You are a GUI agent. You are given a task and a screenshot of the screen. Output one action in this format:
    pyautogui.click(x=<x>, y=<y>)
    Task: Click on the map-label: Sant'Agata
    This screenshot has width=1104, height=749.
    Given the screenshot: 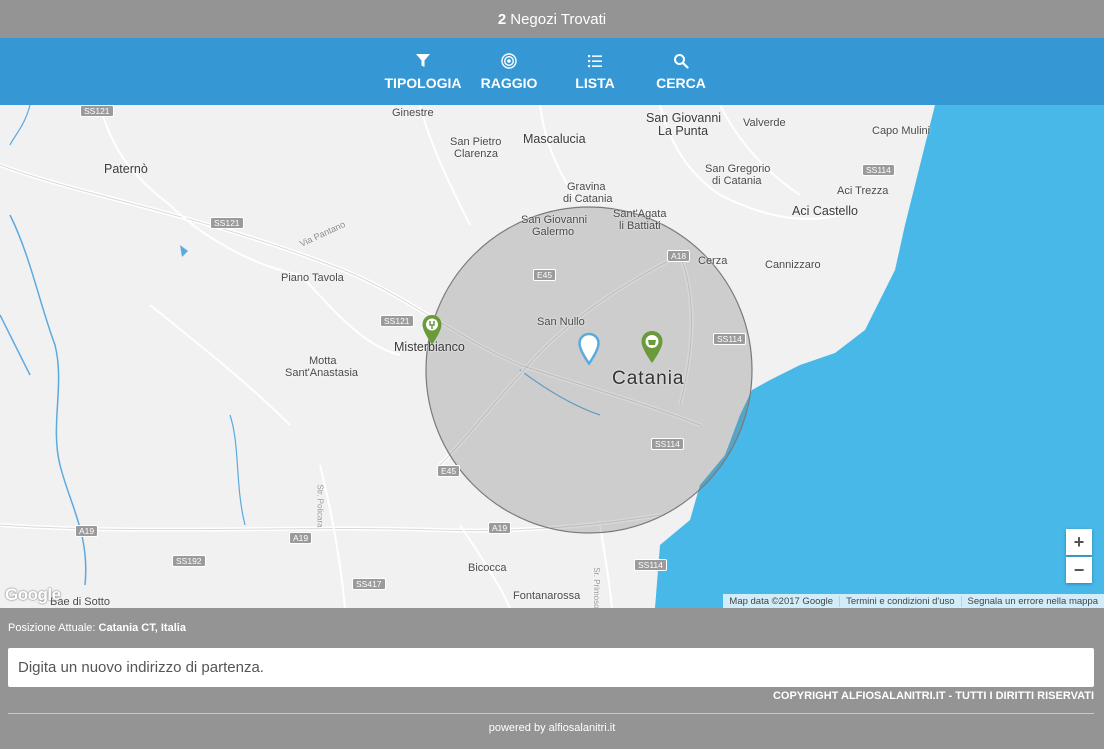 What is the action you would take?
    pyautogui.click(x=640, y=214)
    